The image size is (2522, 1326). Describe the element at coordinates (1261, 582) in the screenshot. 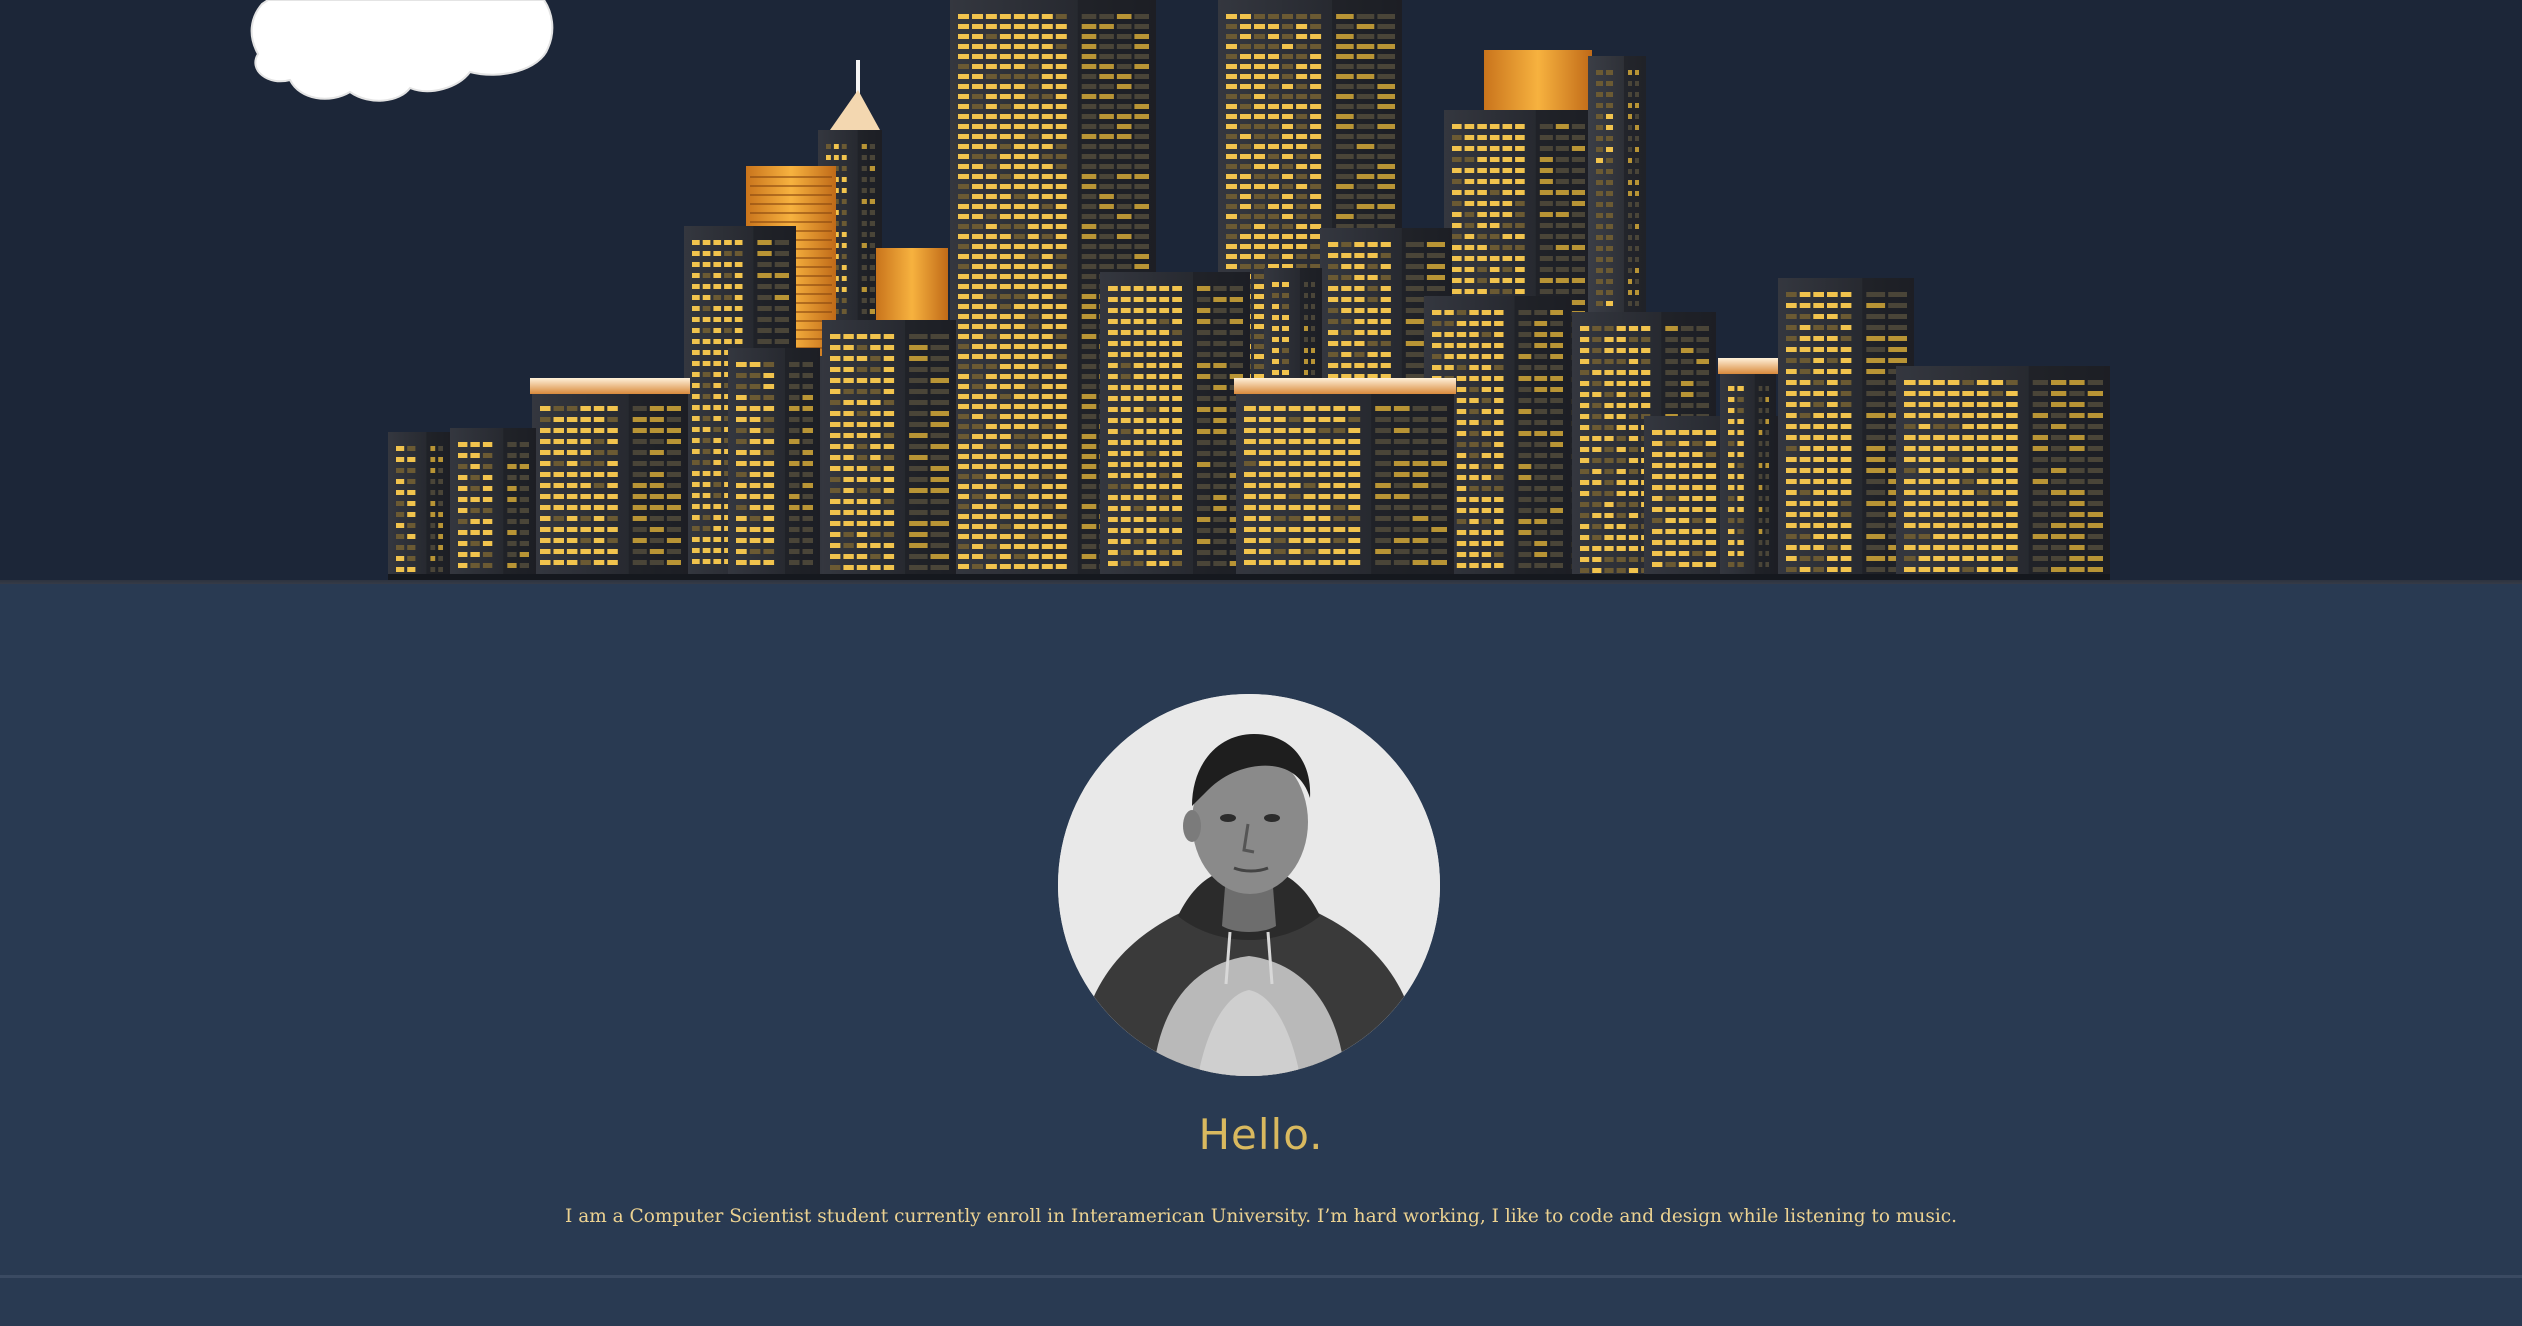

I see `skyline-ground-divider` at that location.